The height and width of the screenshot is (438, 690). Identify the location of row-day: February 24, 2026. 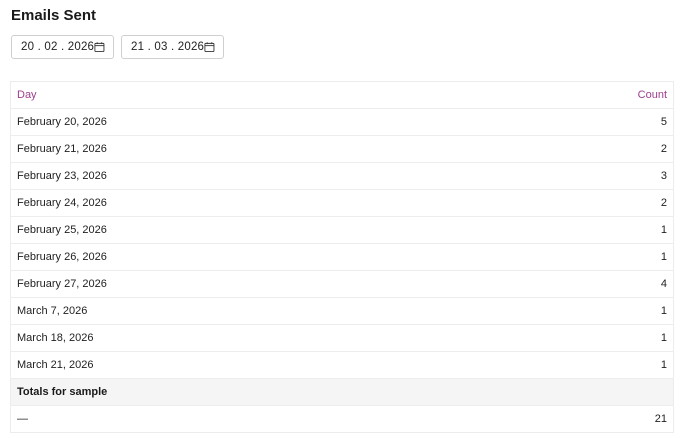
(246, 203).